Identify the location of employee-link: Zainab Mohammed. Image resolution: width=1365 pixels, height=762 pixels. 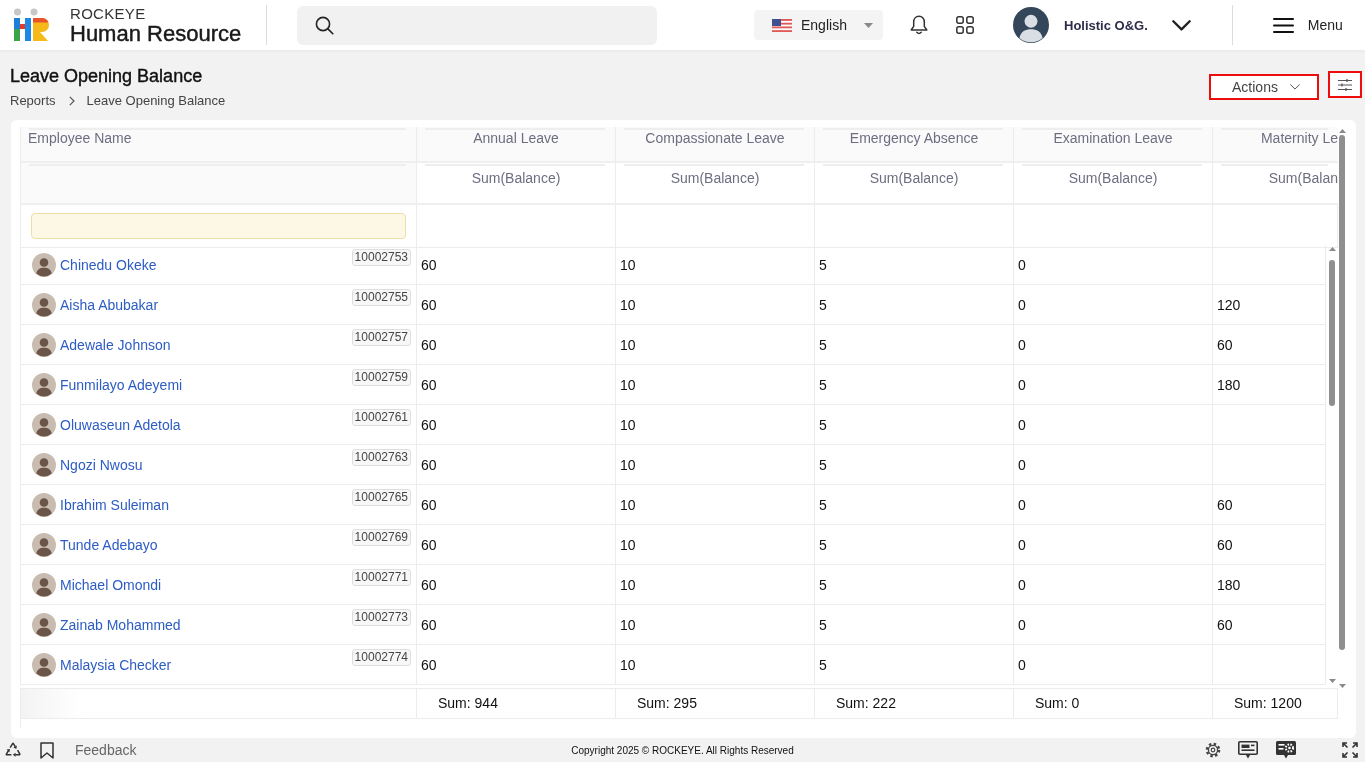
(120, 624).